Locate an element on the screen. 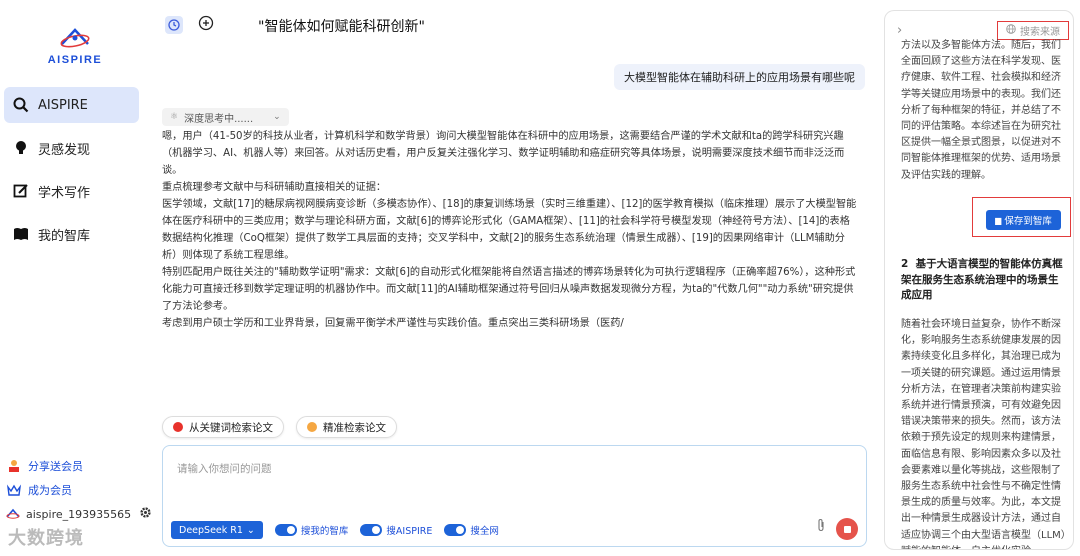 This screenshot has height=556, width=1080. precise-search-chip: 精准检索论文 is located at coordinates (346, 427).